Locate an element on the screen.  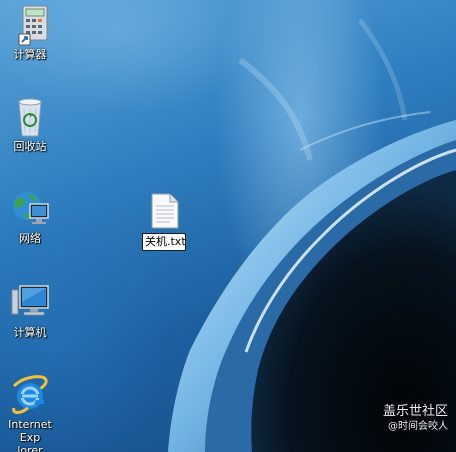
computer-icon is located at coordinates (30, 300).